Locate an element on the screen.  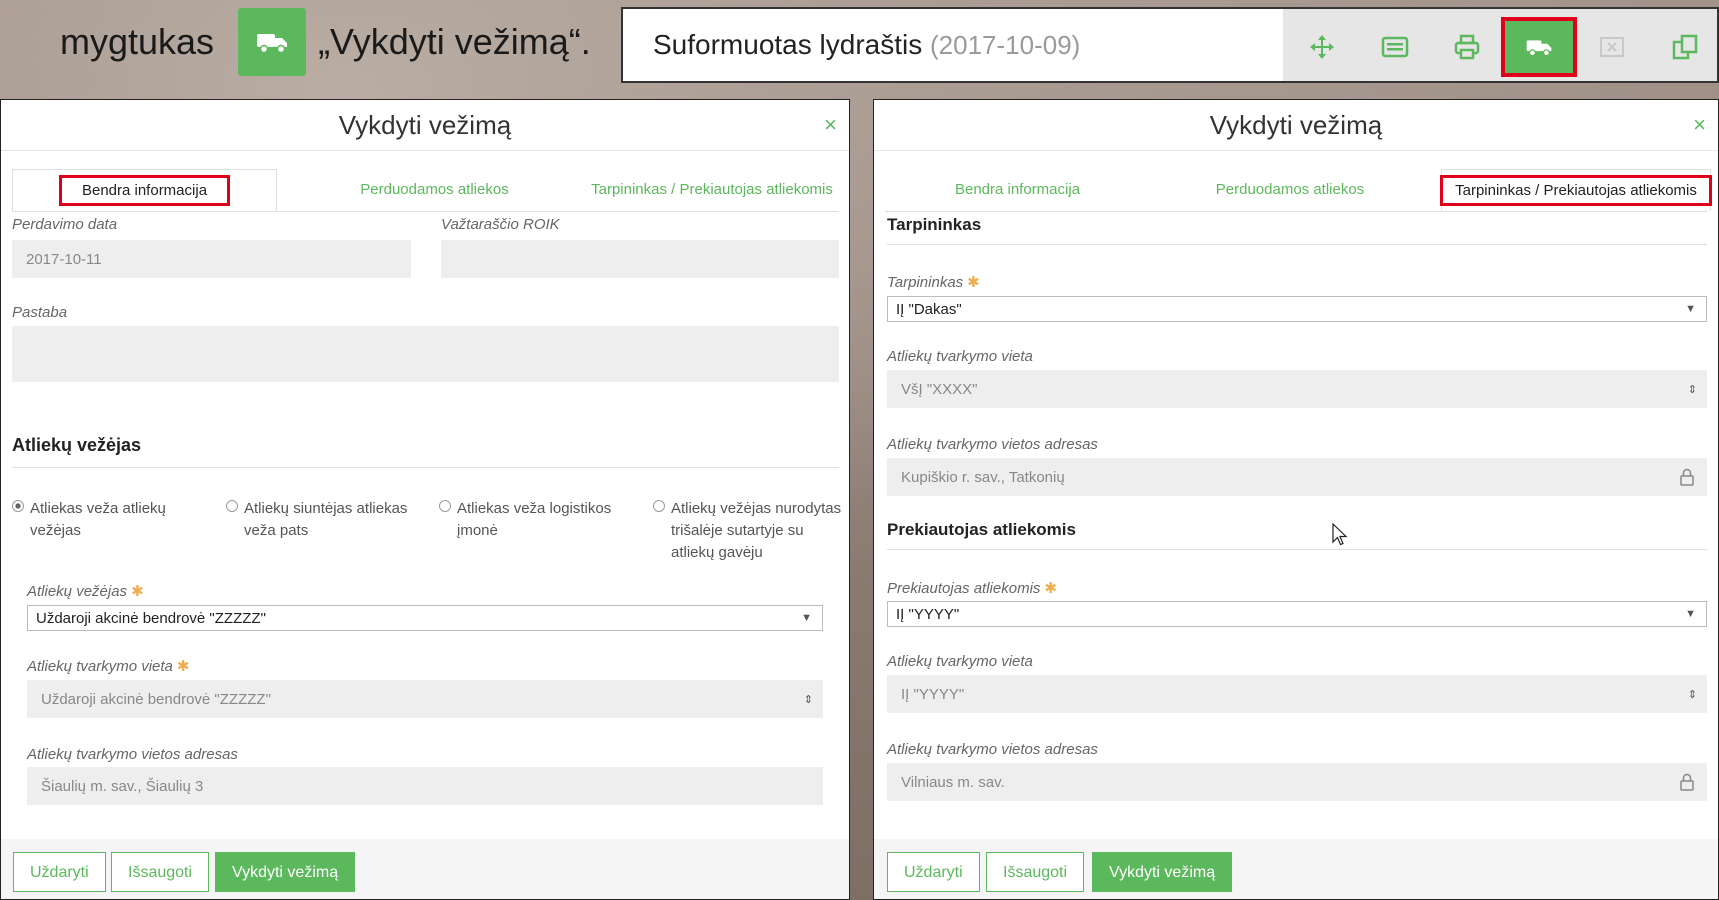
note-label: Pastaba is located at coordinates (40, 312).